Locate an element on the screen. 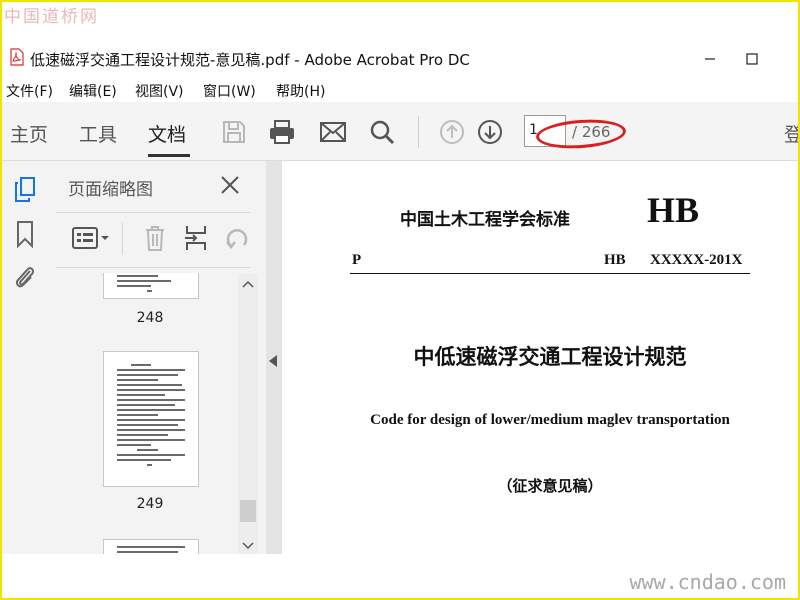 This screenshot has width=800, height=600. insert-page-button is located at coordinates (197, 238).